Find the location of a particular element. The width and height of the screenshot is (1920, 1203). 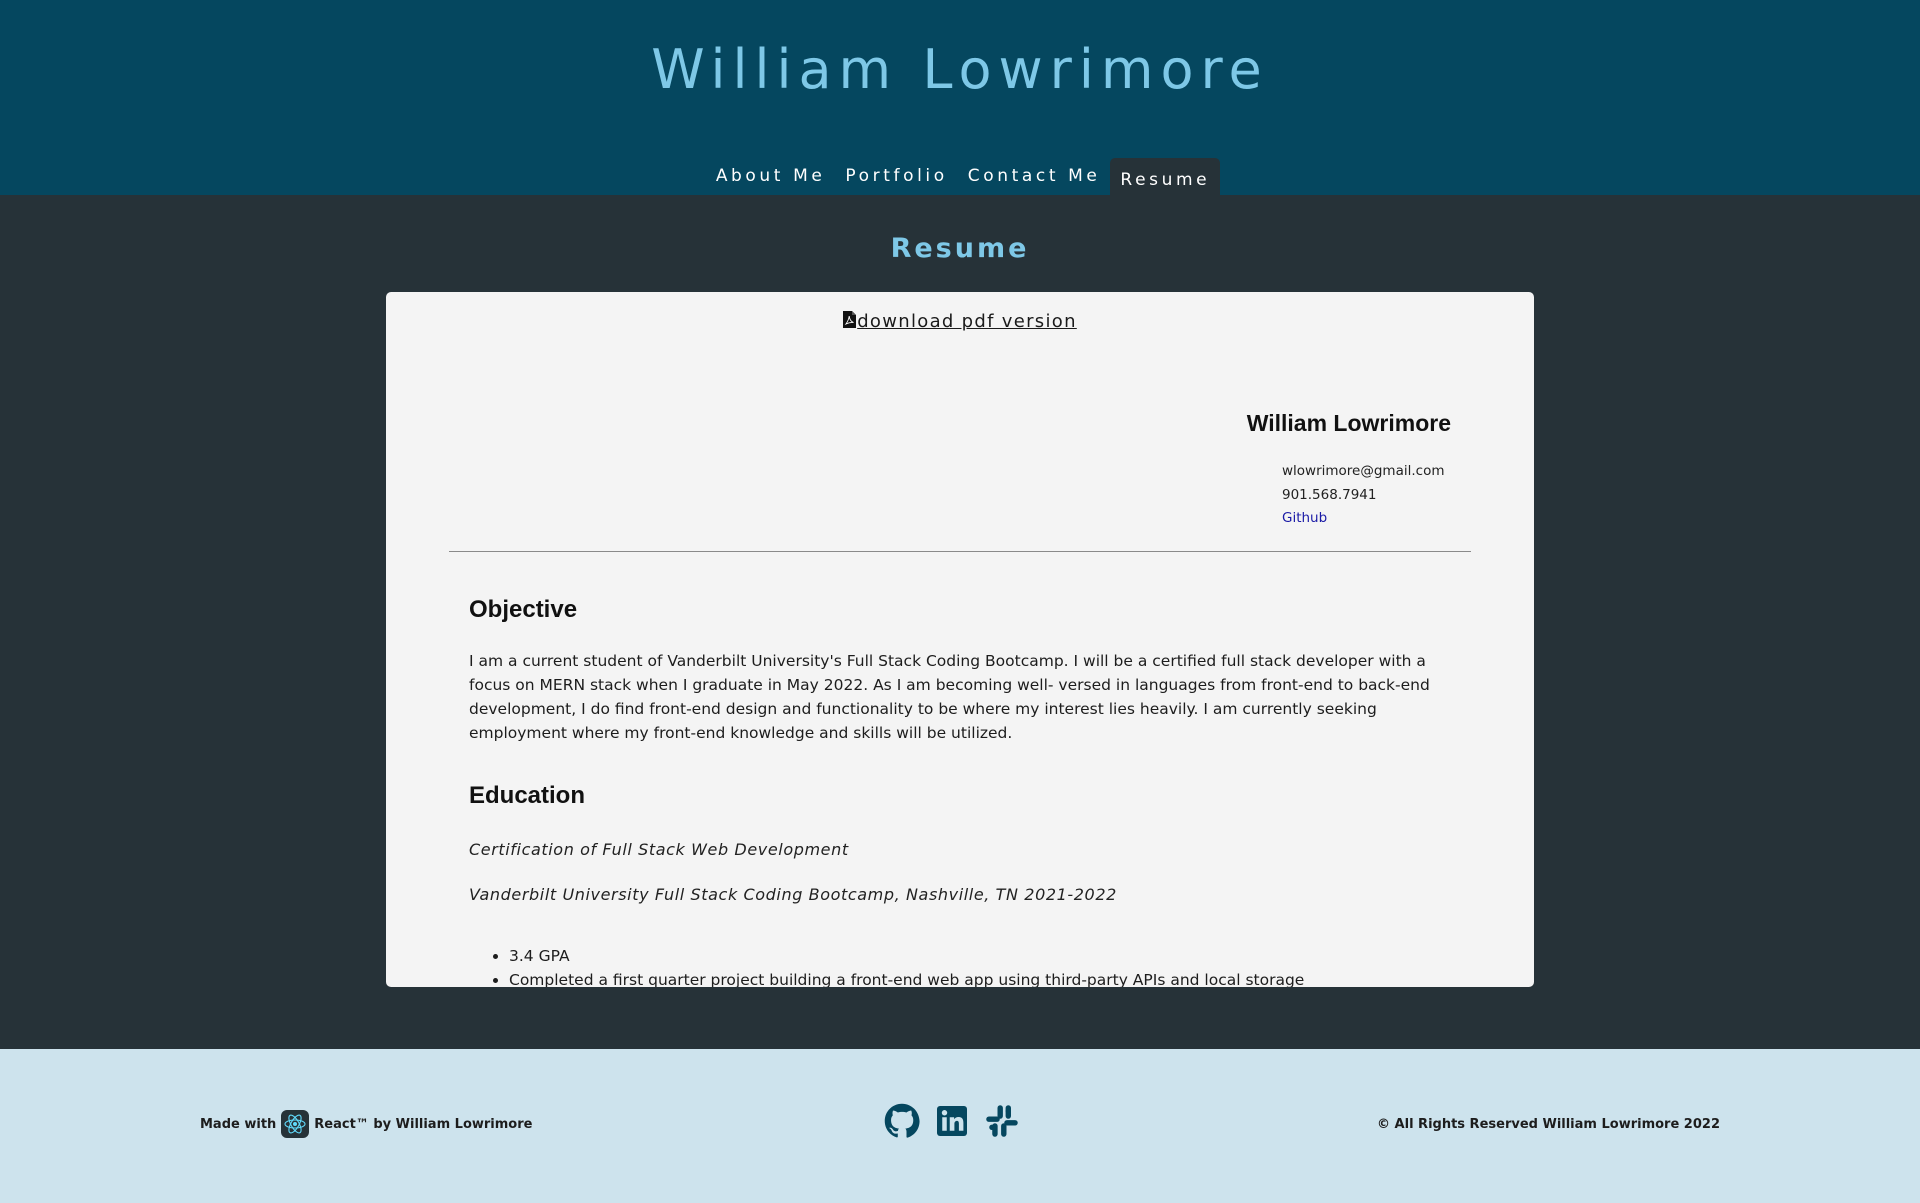

download-pdf-label: download pdf version is located at coordinates (967, 321).